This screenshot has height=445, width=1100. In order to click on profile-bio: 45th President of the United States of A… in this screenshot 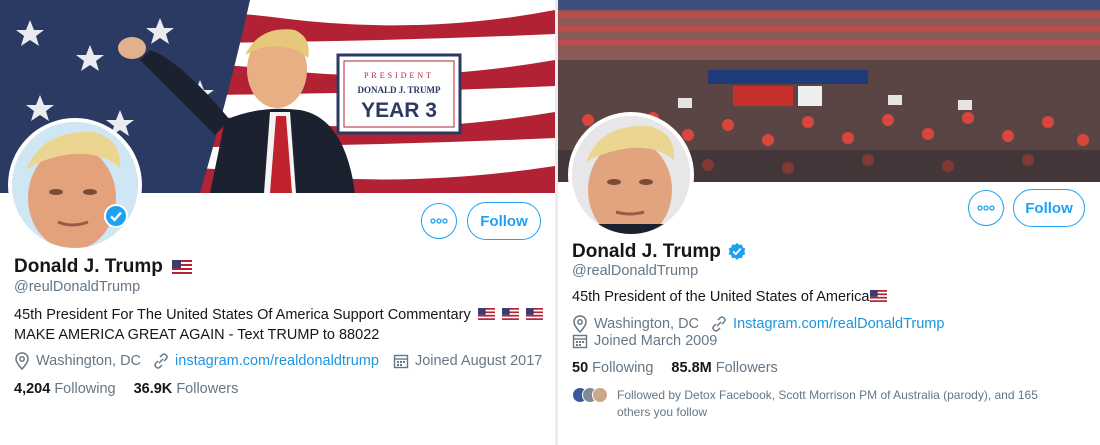, I will do `click(730, 297)`.